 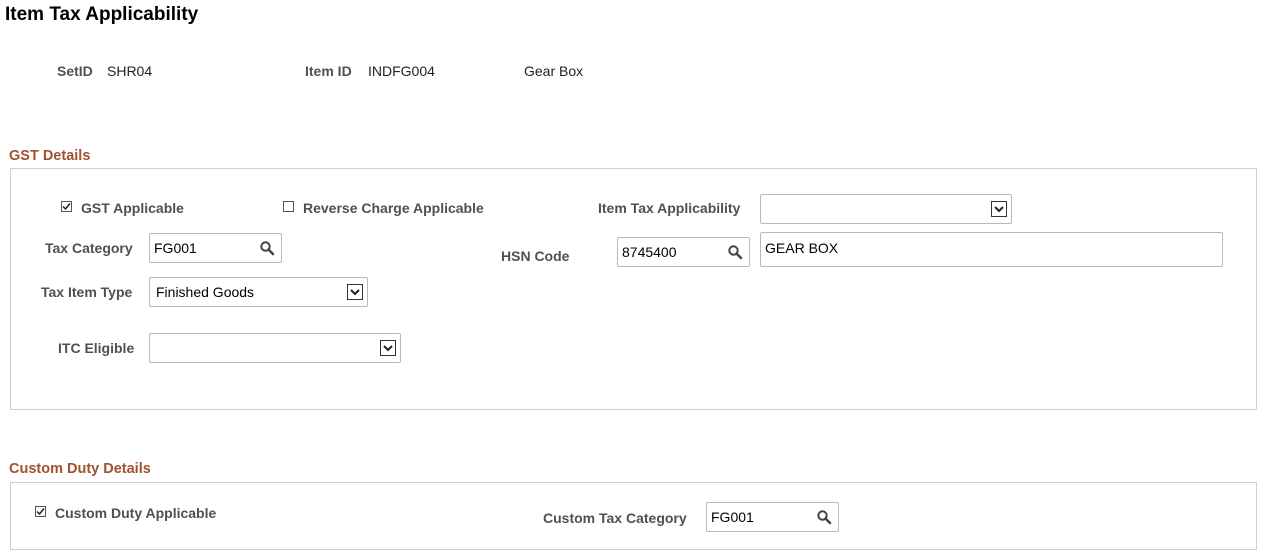 I want to click on custom-duty-applicable-label: Custom Duty Applicable, so click(x=136, y=513).